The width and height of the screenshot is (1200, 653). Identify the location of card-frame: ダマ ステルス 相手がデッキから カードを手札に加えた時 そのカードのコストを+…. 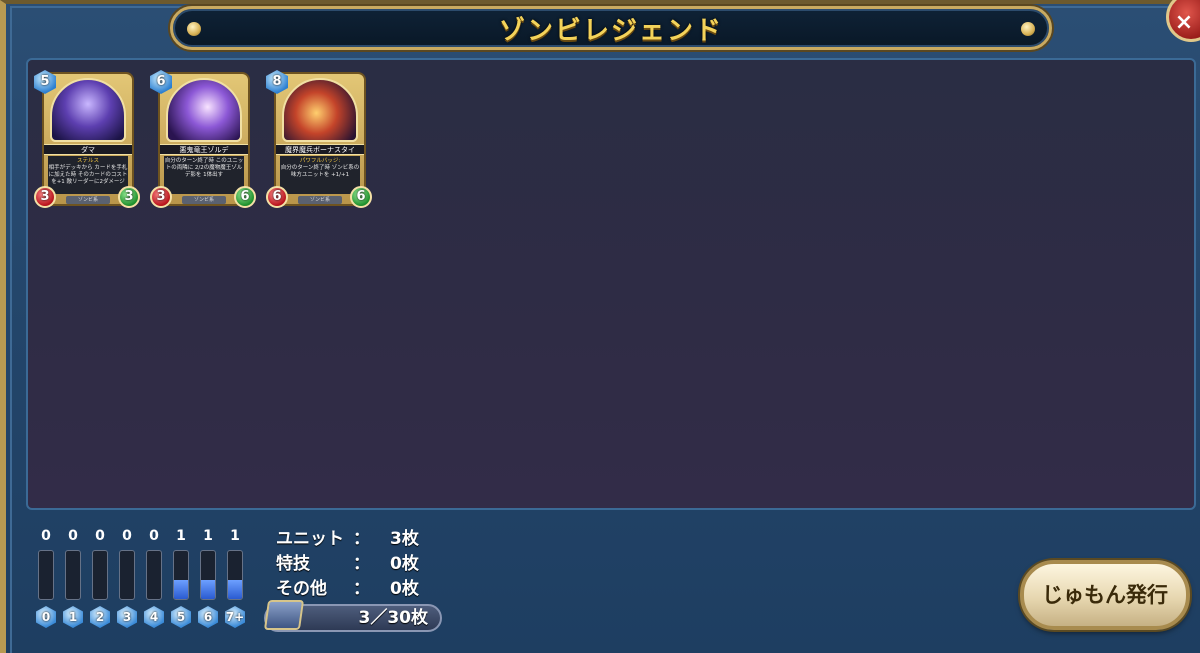
(88, 139).